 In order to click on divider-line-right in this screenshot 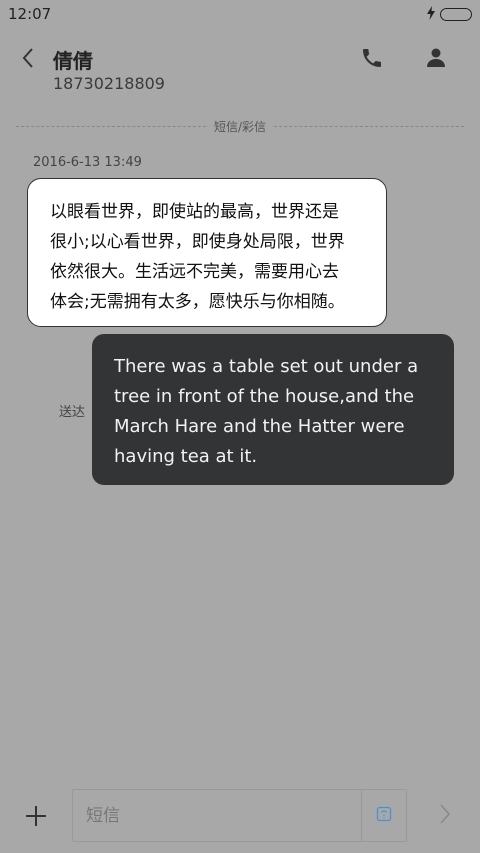, I will do `click(369, 126)`.